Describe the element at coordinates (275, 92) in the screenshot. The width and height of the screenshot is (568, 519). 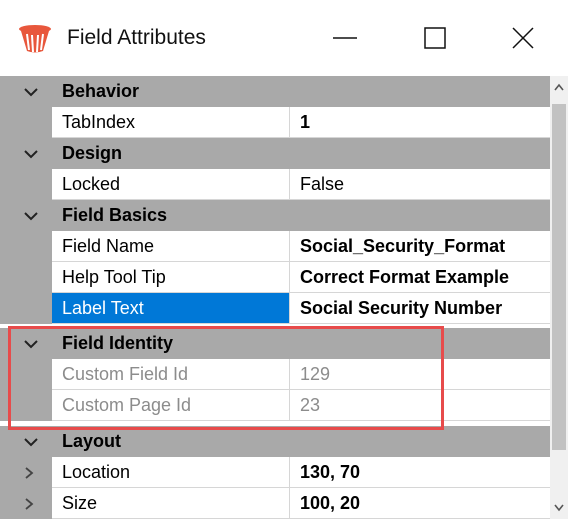
I see `category-behavior: Behavior` at that location.